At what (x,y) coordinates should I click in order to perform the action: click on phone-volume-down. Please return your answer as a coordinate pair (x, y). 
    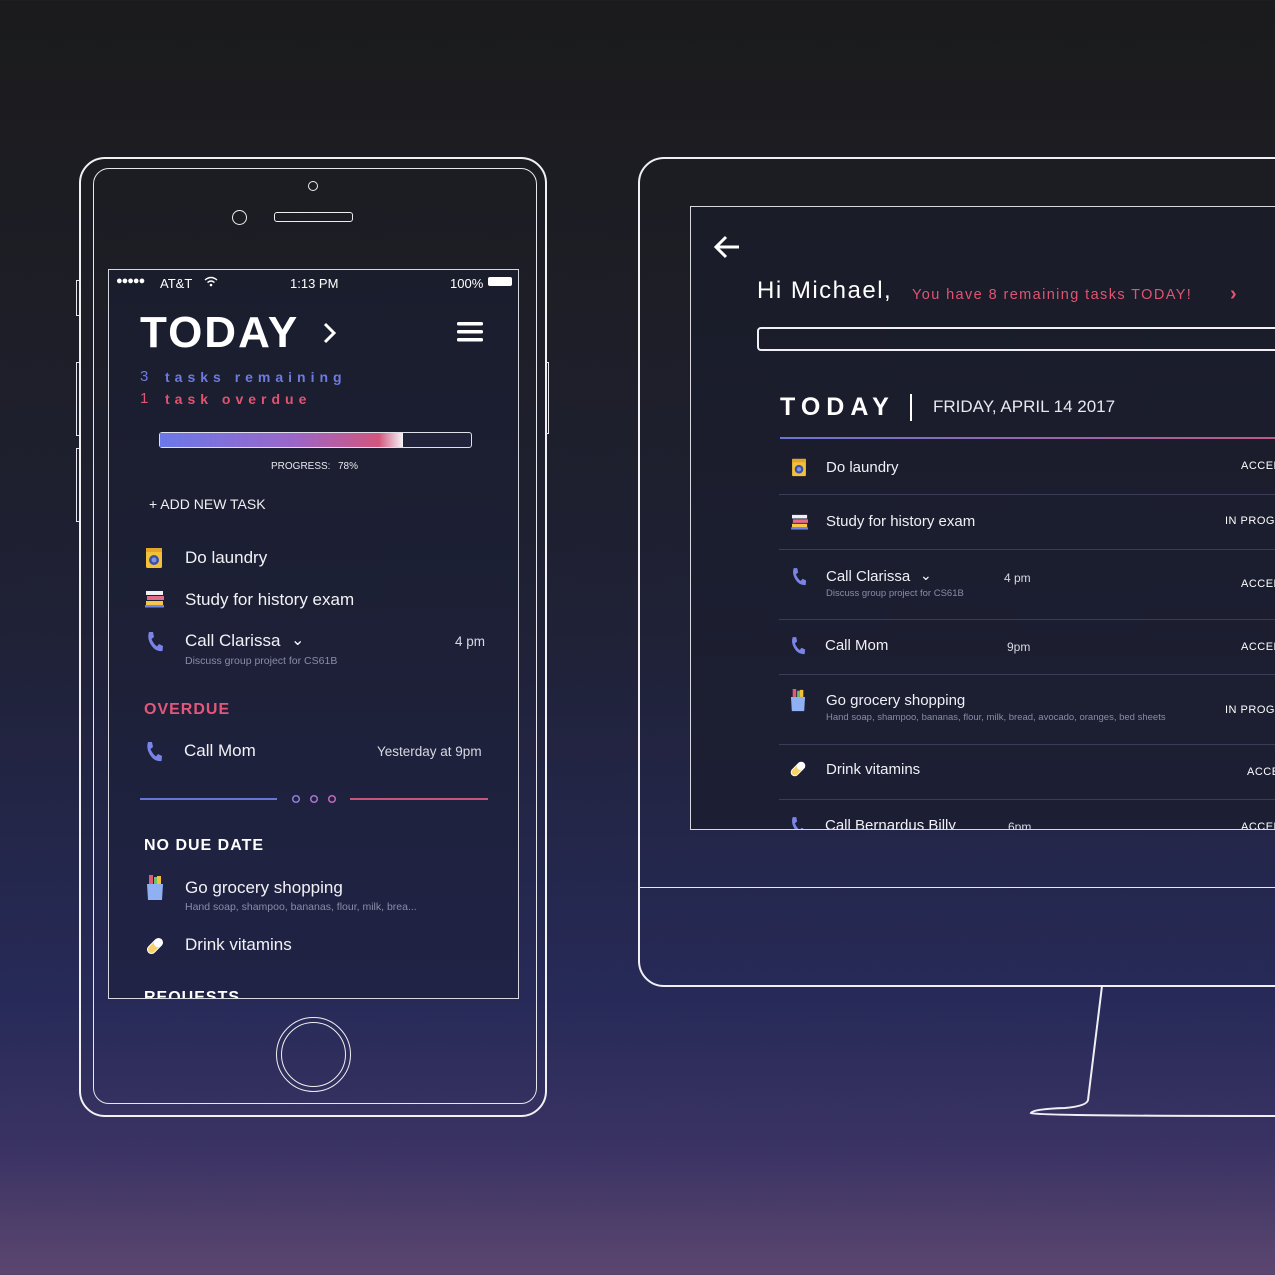
    Looking at the image, I should click on (77, 485).